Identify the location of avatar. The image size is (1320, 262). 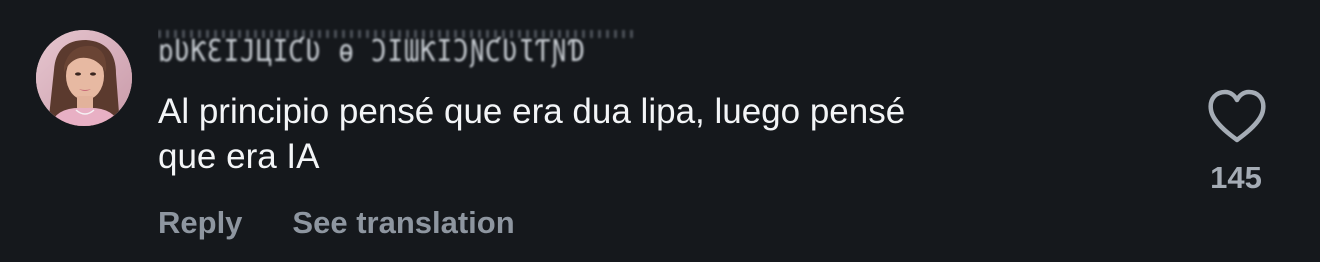
(84, 78).